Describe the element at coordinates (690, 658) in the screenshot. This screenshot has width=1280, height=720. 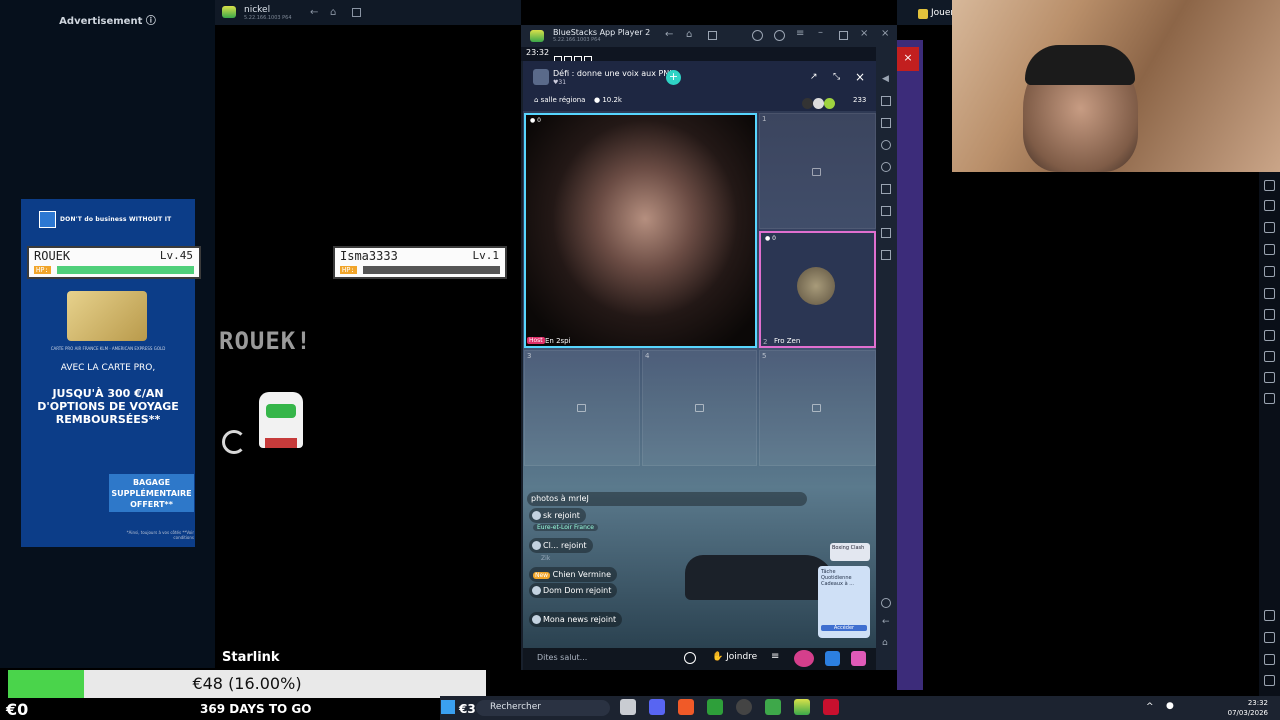
I see `emoji-icon` at that location.